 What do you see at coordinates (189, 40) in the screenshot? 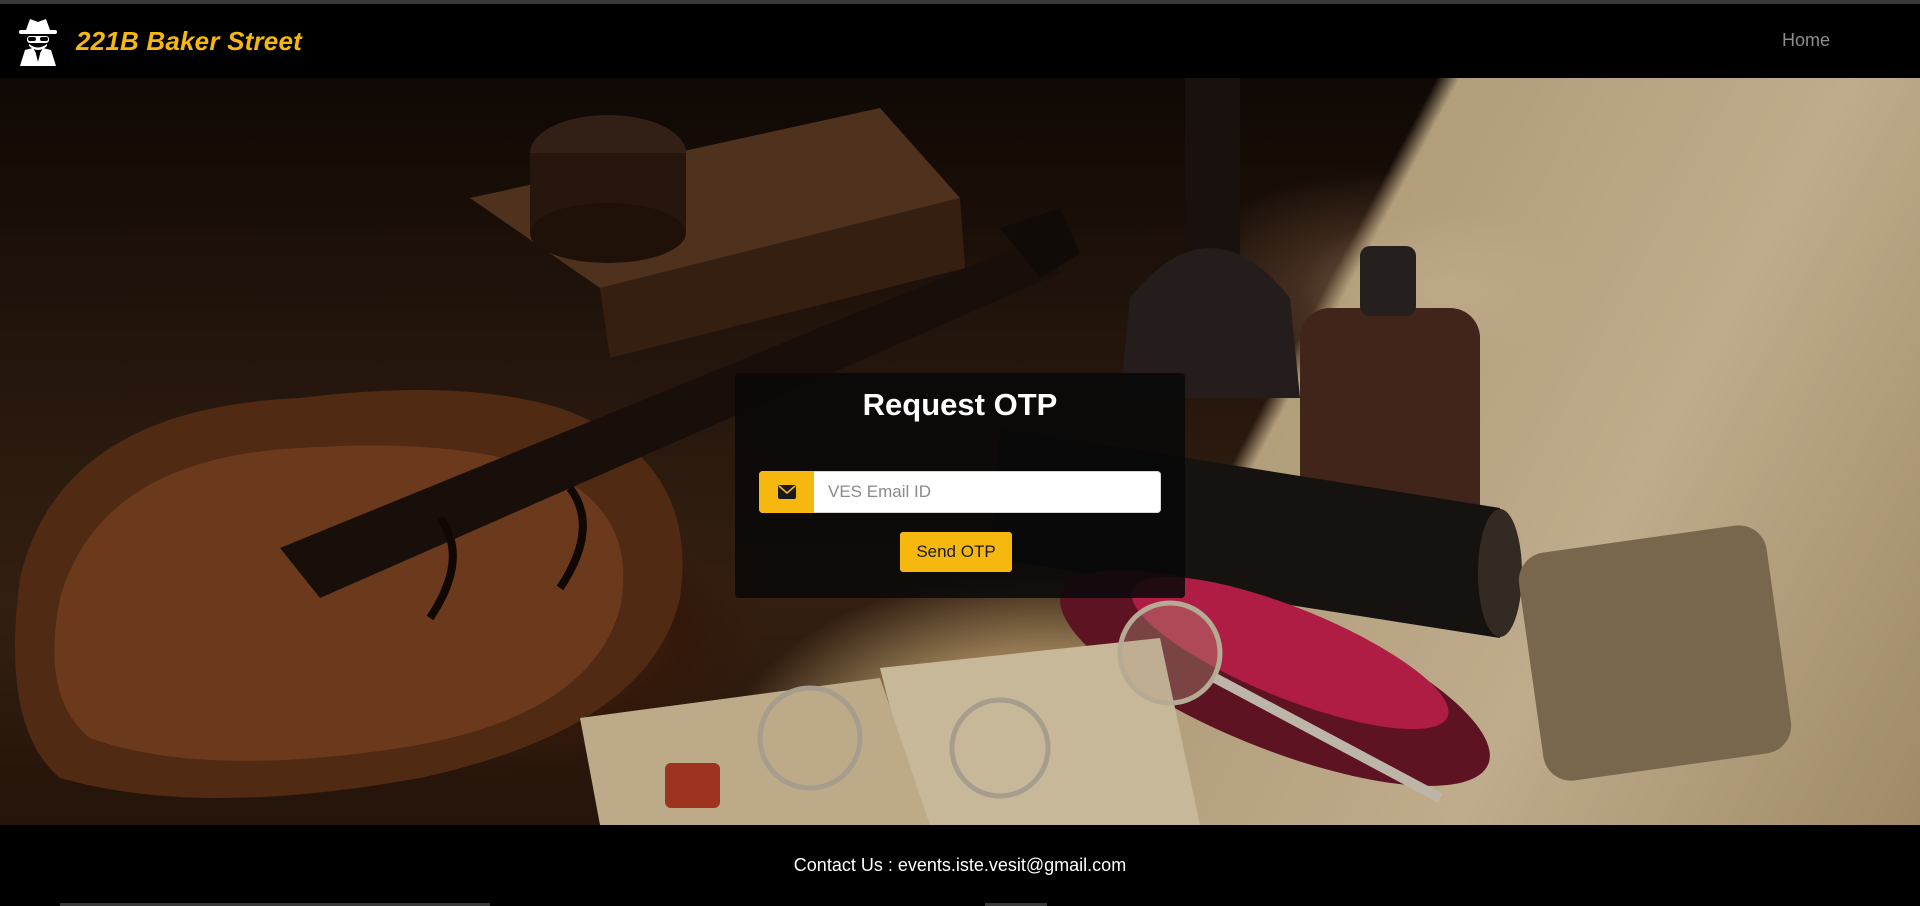
I see `brand-title: 221B Baker Street` at bounding box center [189, 40].